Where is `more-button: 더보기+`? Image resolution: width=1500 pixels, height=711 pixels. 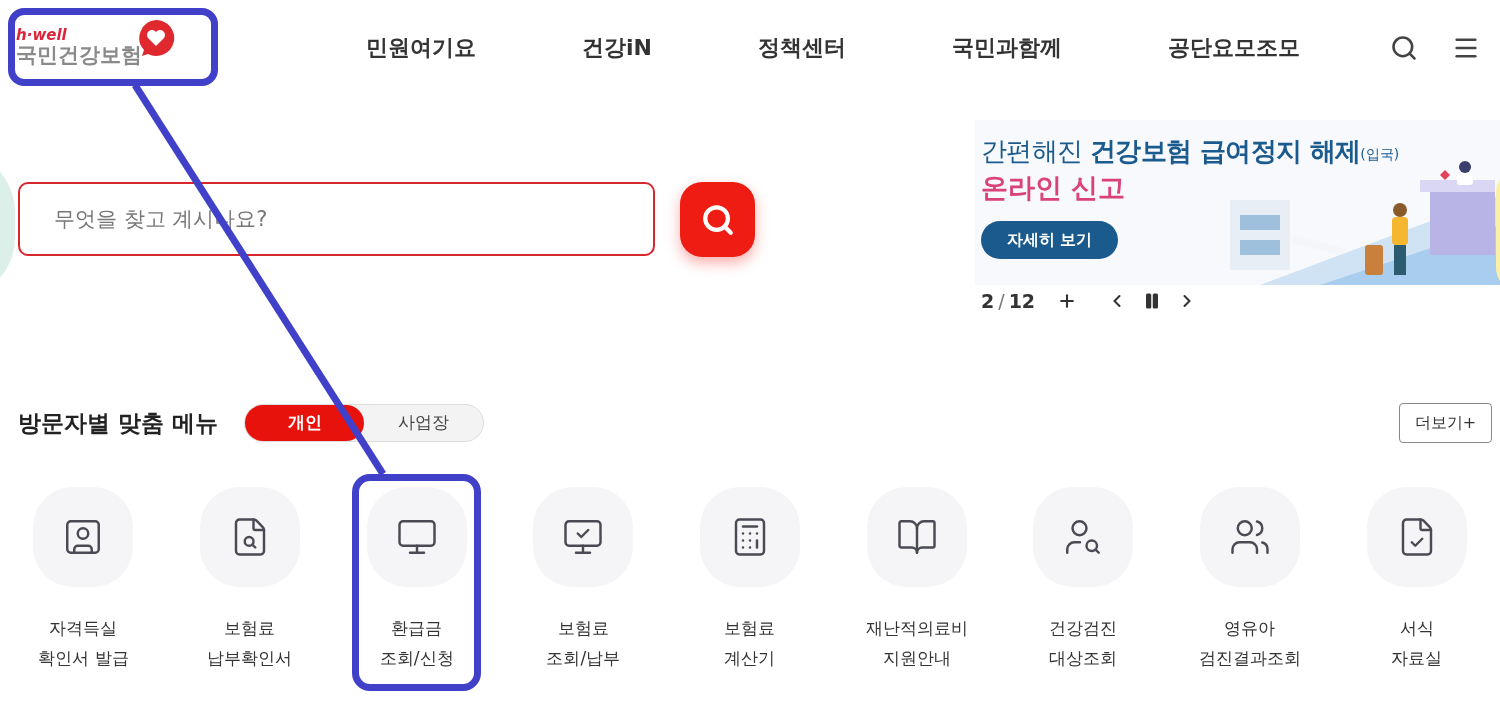 more-button: 더보기+ is located at coordinates (1445, 423).